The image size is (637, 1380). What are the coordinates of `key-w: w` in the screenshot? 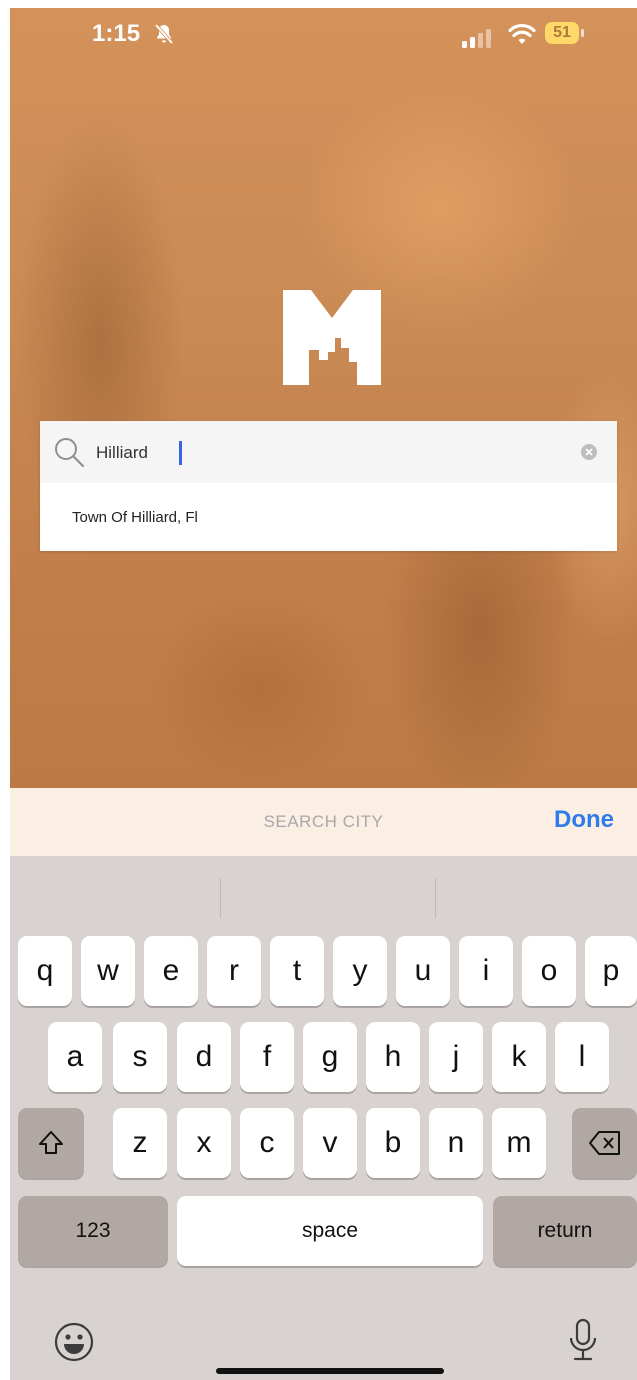 It's located at (108, 971).